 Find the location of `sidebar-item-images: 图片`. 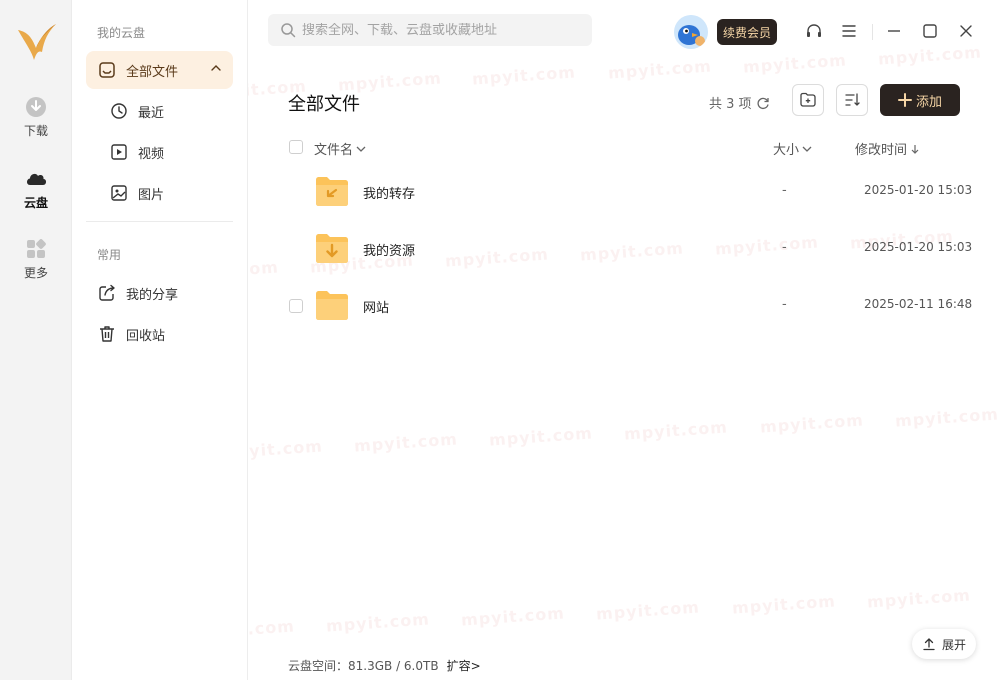

sidebar-item-images: 图片 is located at coordinates (159, 193).